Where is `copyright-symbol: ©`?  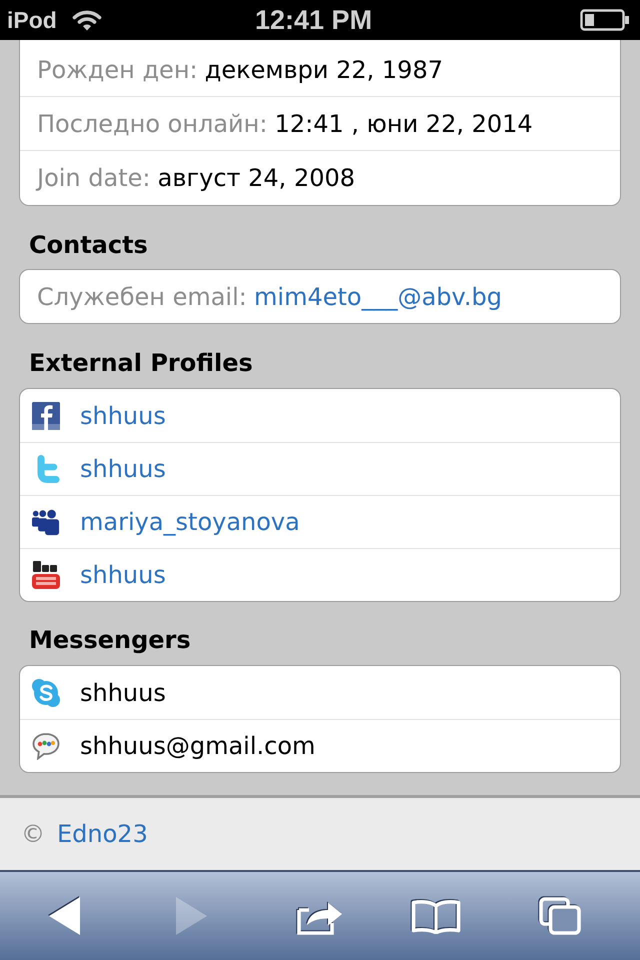 copyright-symbol: © is located at coordinates (33, 834).